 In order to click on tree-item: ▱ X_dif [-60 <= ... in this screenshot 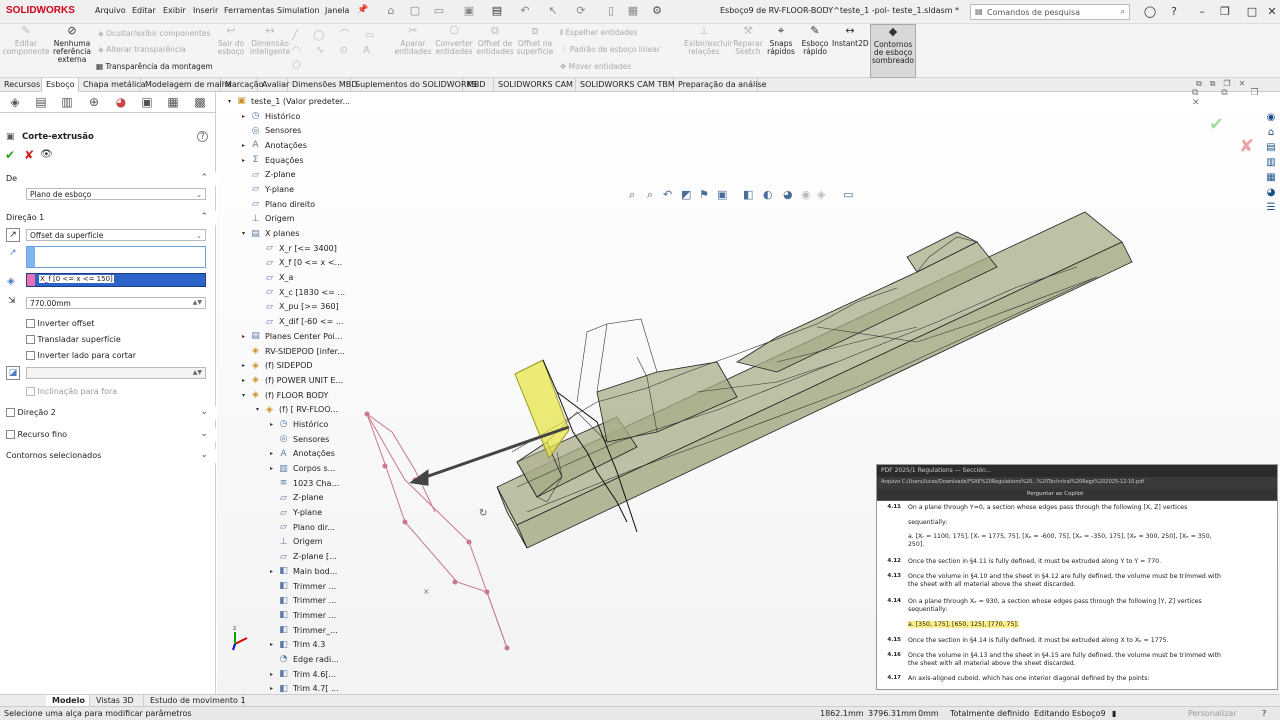, I will do `click(288, 321)`.